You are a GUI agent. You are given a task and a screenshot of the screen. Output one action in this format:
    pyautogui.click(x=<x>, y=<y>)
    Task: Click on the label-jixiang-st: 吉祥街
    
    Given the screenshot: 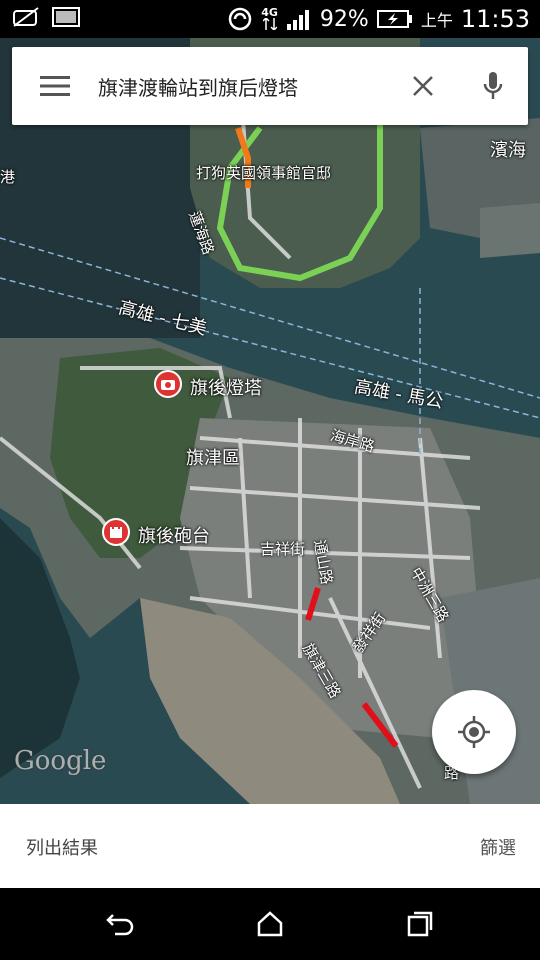 What is the action you would take?
    pyautogui.click(x=283, y=549)
    